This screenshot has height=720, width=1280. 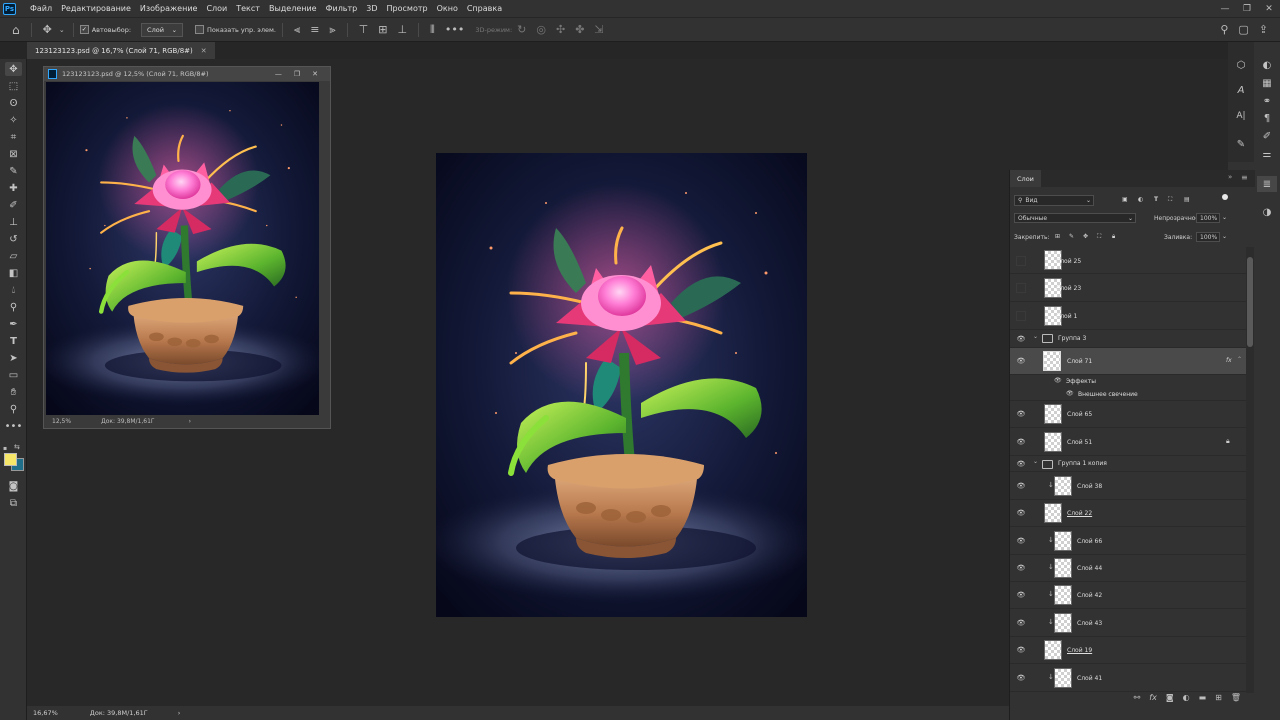 What do you see at coordinates (1153, 697) in the screenshot?
I see `add-style-icon: fx` at bounding box center [1153, 697].